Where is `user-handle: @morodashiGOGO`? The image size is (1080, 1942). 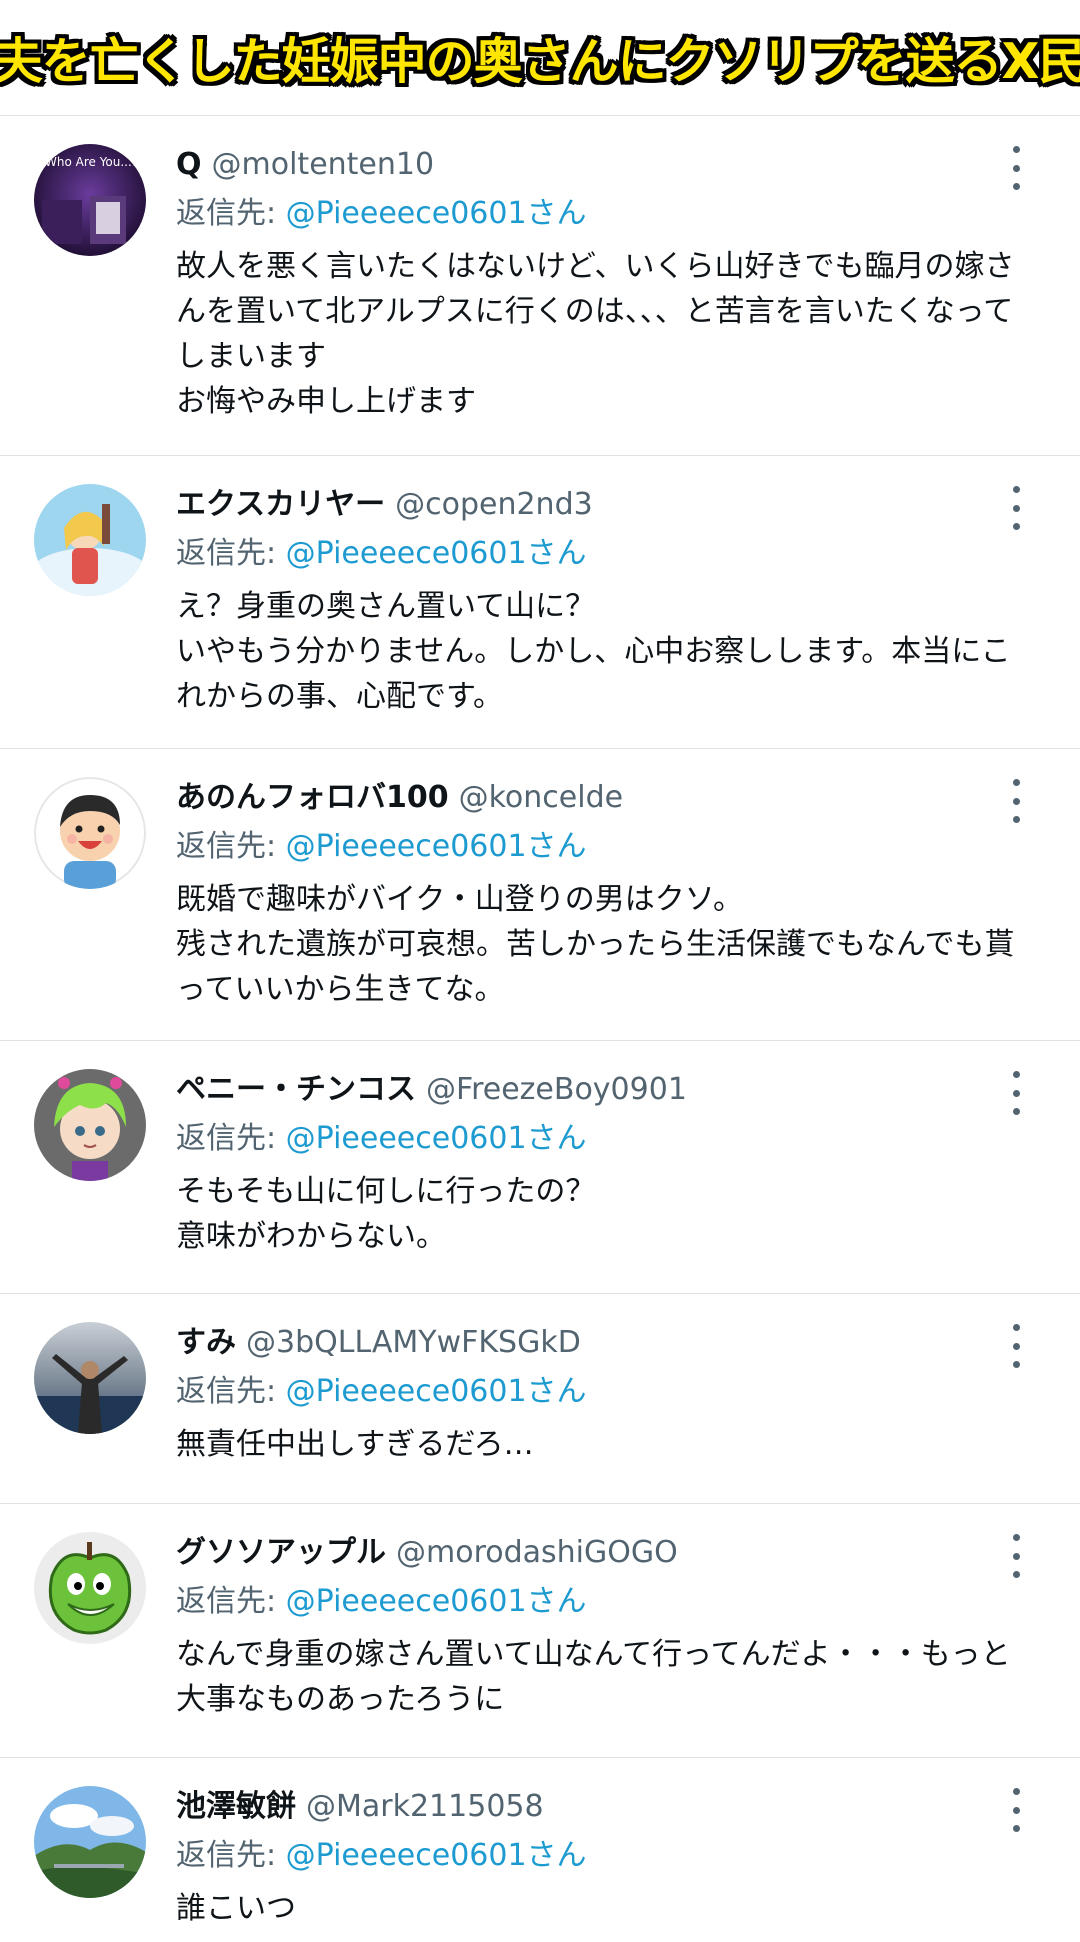 user-handle: @morodashiGOGO is located at coordinates (537, 1552).